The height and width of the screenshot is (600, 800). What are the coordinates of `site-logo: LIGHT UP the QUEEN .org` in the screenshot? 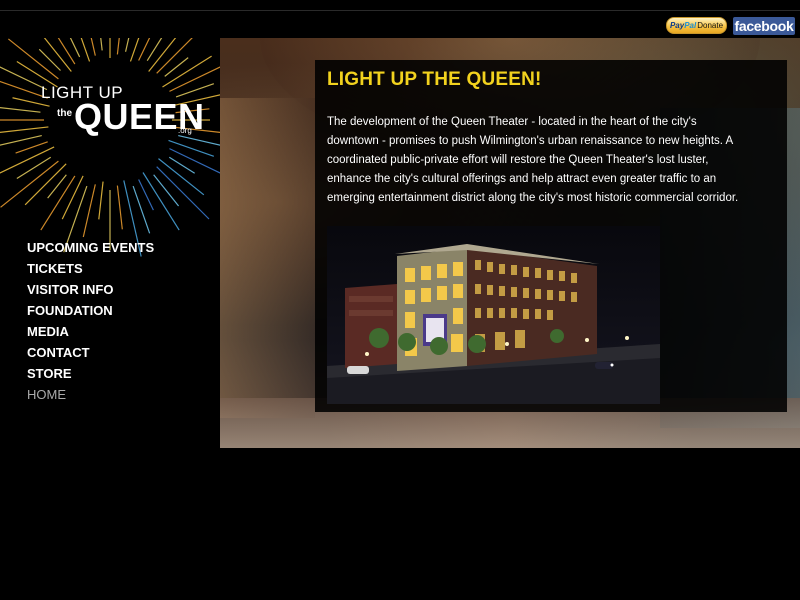 It's located at (110, 153).